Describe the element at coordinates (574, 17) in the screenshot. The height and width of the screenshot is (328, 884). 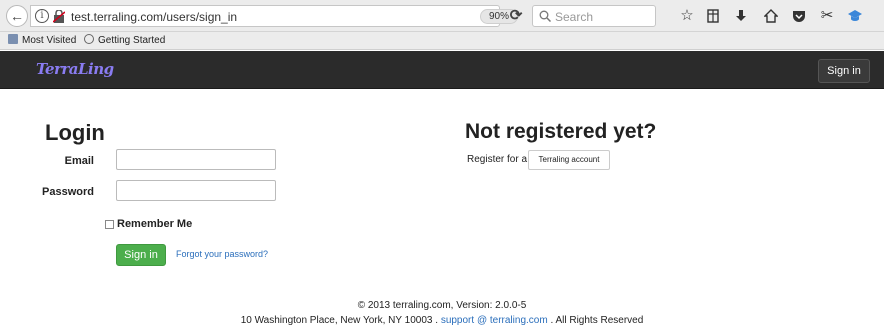
I see `search-placeholder: Search` at that location.